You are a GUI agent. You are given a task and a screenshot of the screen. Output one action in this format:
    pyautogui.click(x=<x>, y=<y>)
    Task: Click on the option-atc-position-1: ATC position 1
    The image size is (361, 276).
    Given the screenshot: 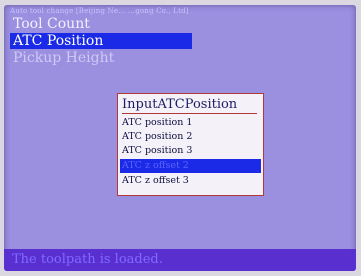 What is the action you would take?
    pyautogui.click(x=190, y=123)
    